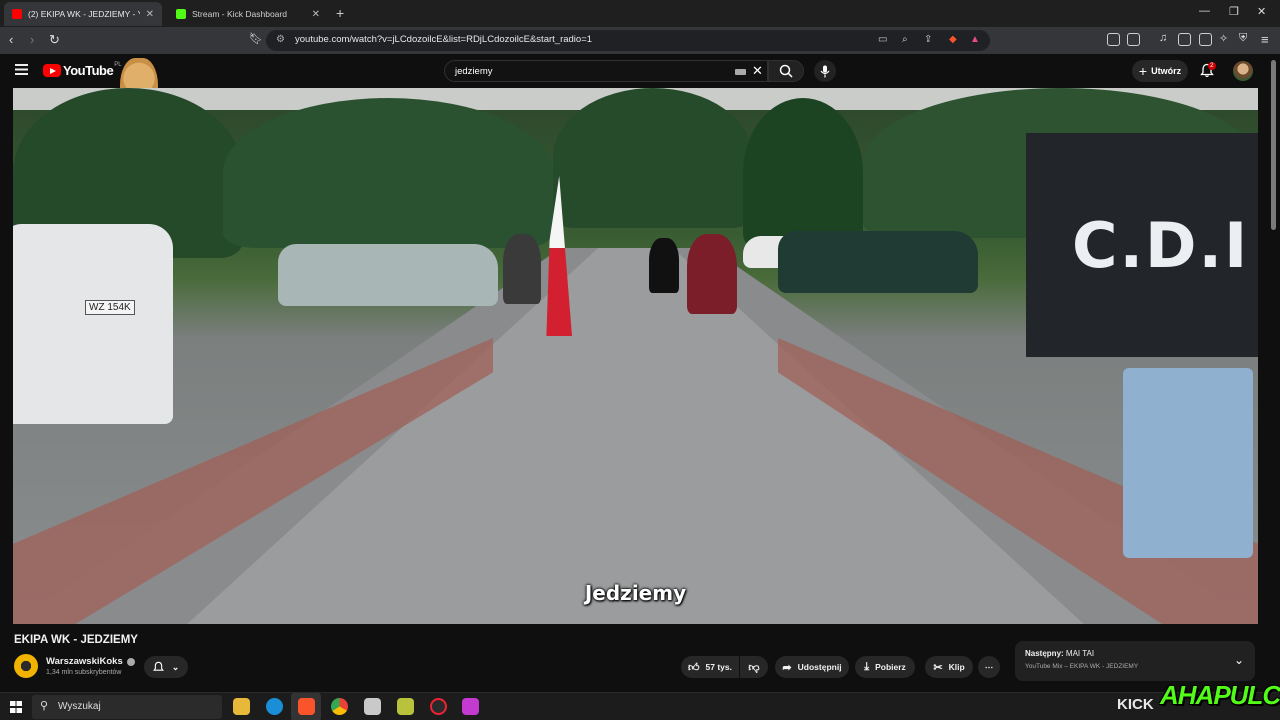 The image size is (1280, 720). Describe the element at coordinates (166, 667) in the screenshot. I see `subscribed-bell-button: ⌄` at that location.